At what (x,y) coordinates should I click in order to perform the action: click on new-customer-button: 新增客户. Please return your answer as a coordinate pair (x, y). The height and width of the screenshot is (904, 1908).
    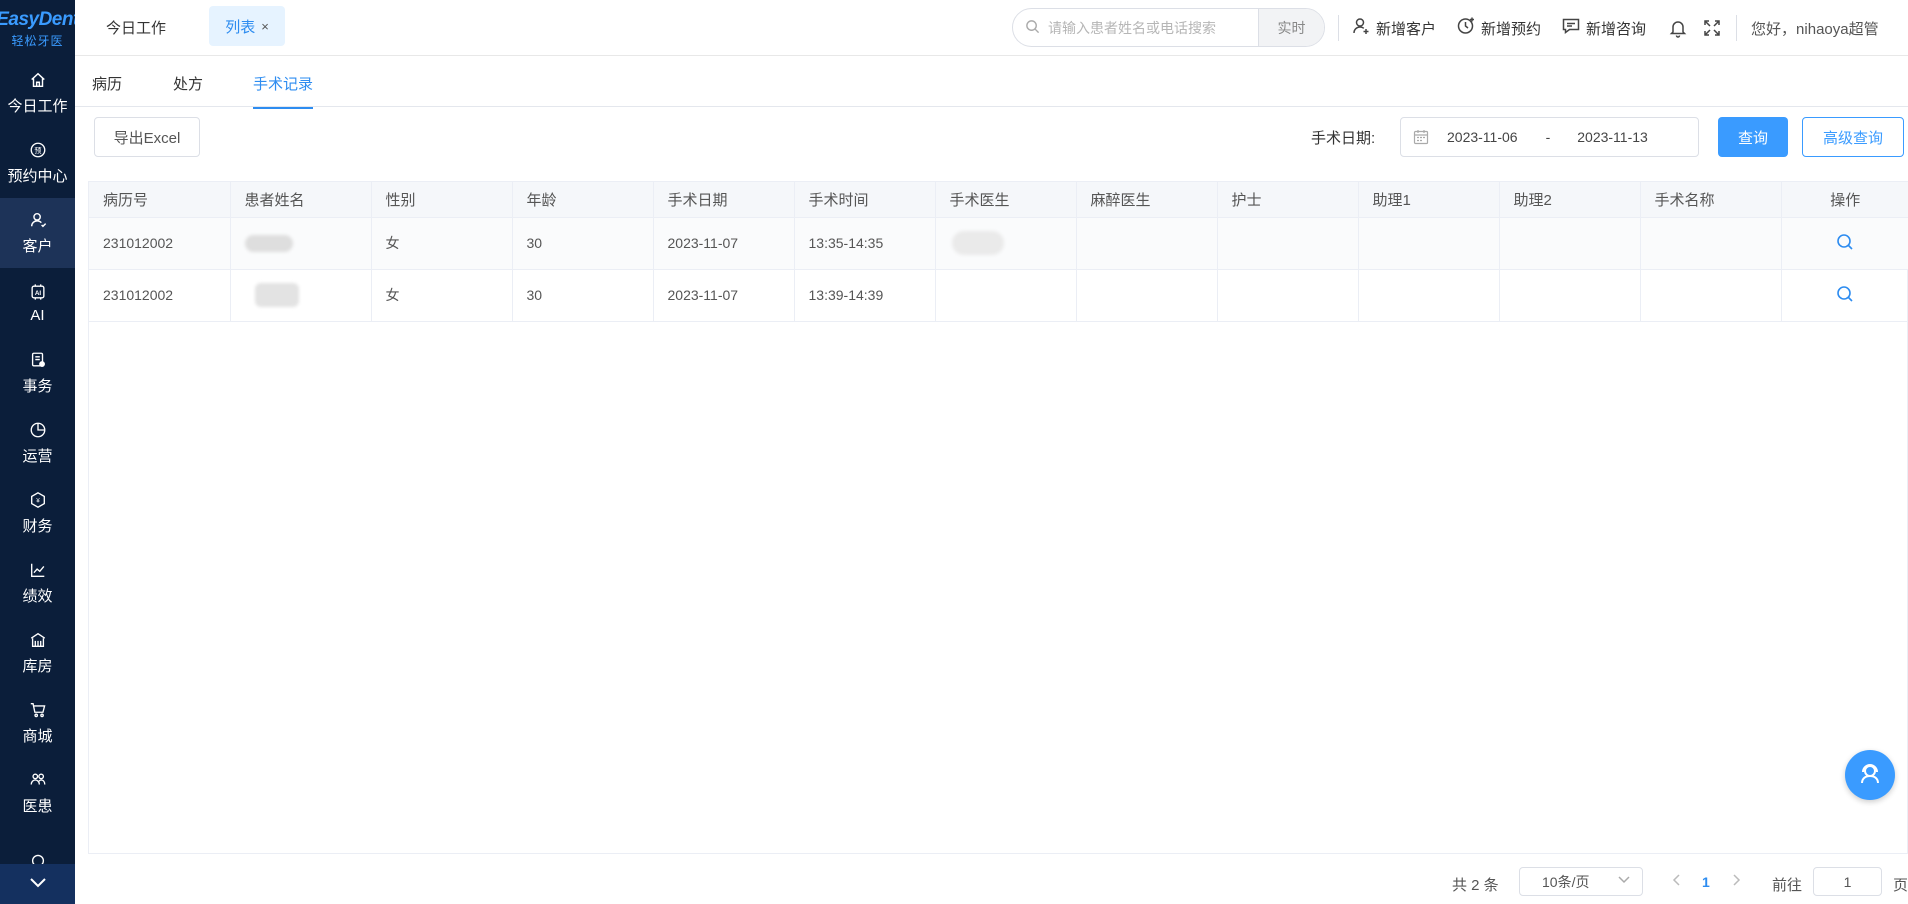
    Looking at the image, I should click on (1393, 28).